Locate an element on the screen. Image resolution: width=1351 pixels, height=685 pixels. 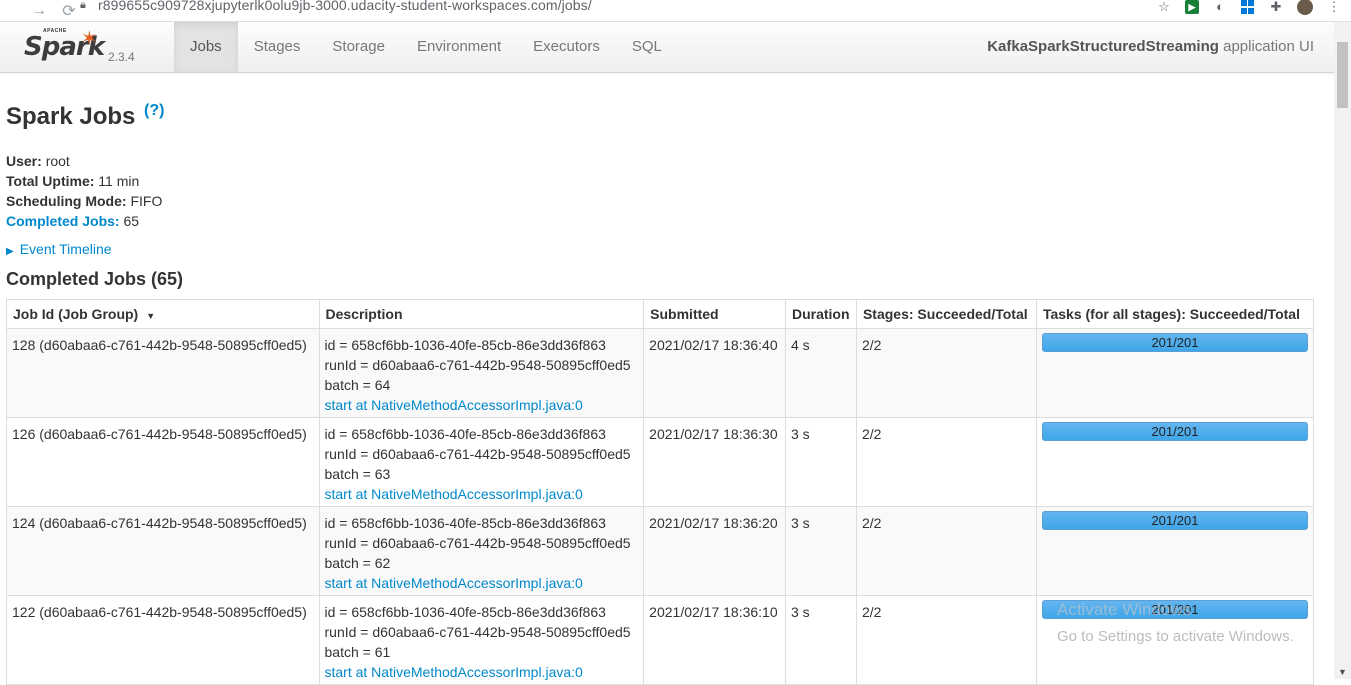
col-stages: Stages: Succeeded/Total is located at coordinates (946, 314).